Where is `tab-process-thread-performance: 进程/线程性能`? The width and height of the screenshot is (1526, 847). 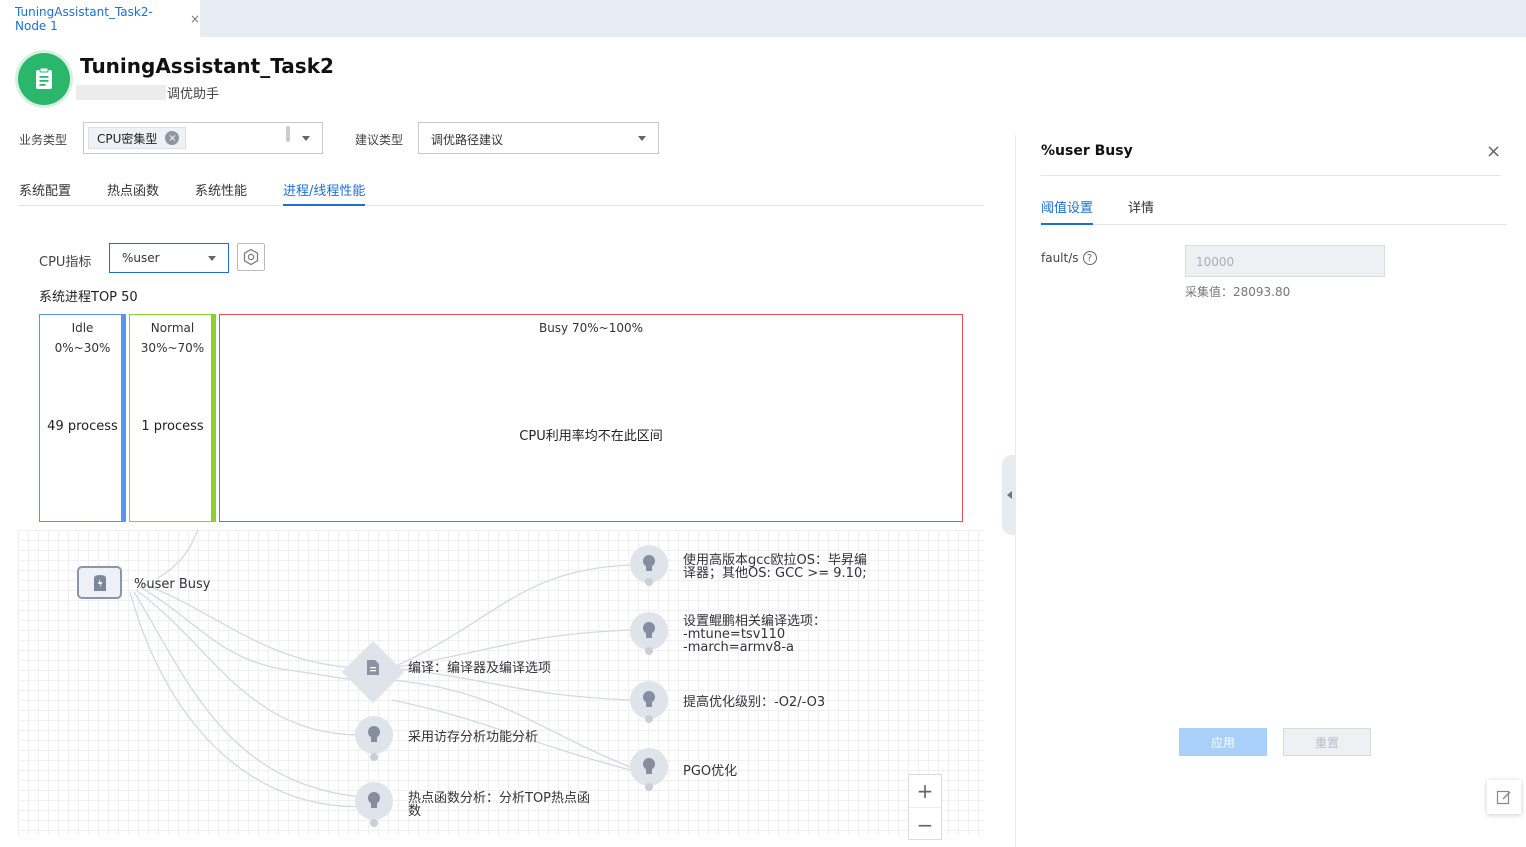 tab-process-thread-performance: 进程/线程性能 is located at coordinates (324, 193).